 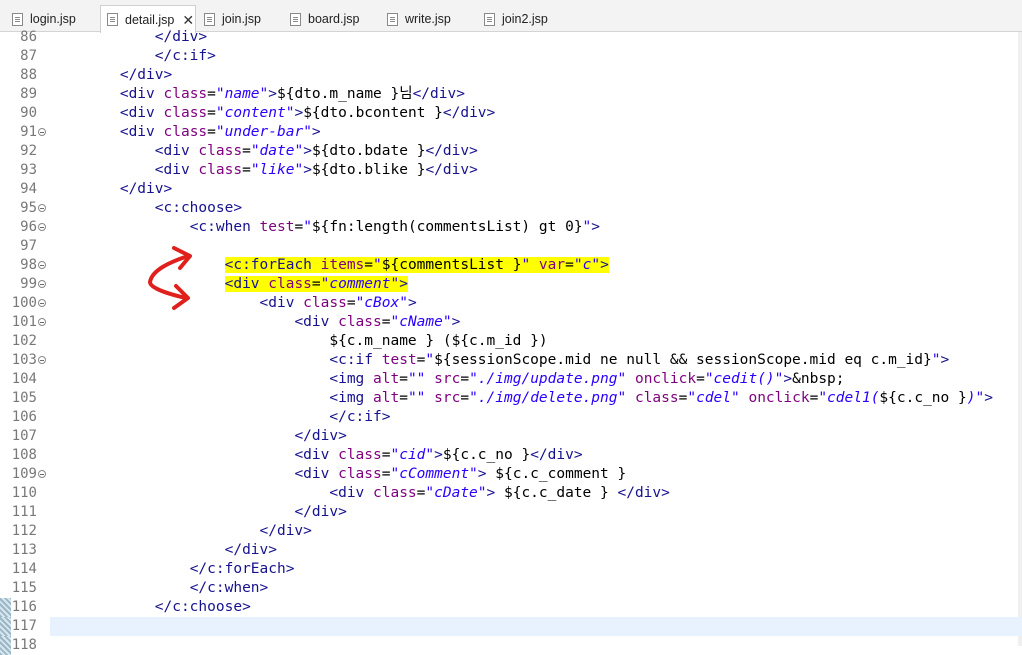 What do you see at coordinates (28, 113) in the screenshot?
I see `line-number: 90` at bounding box center [28, 113].